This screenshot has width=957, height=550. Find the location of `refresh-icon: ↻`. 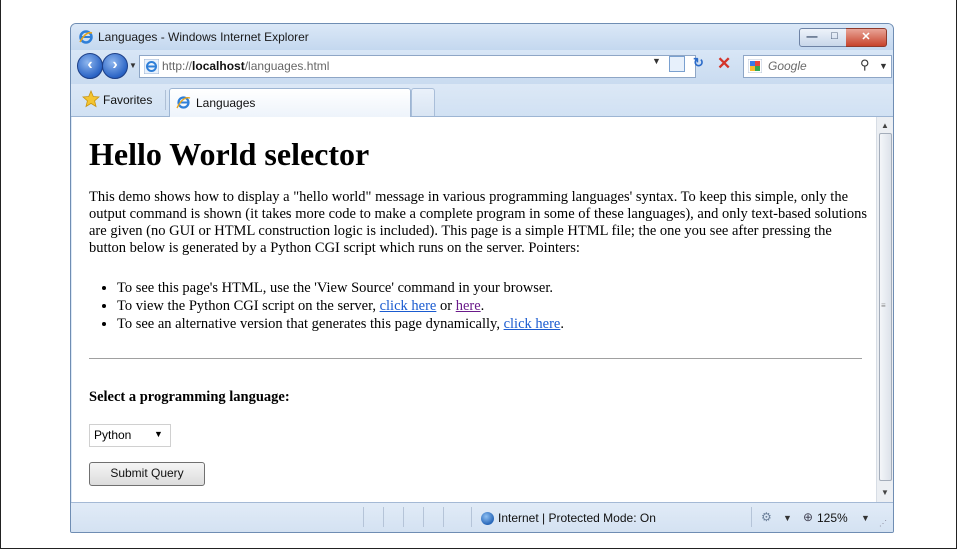

refresh-icon: ↻ is located at coordinates (698, 63).